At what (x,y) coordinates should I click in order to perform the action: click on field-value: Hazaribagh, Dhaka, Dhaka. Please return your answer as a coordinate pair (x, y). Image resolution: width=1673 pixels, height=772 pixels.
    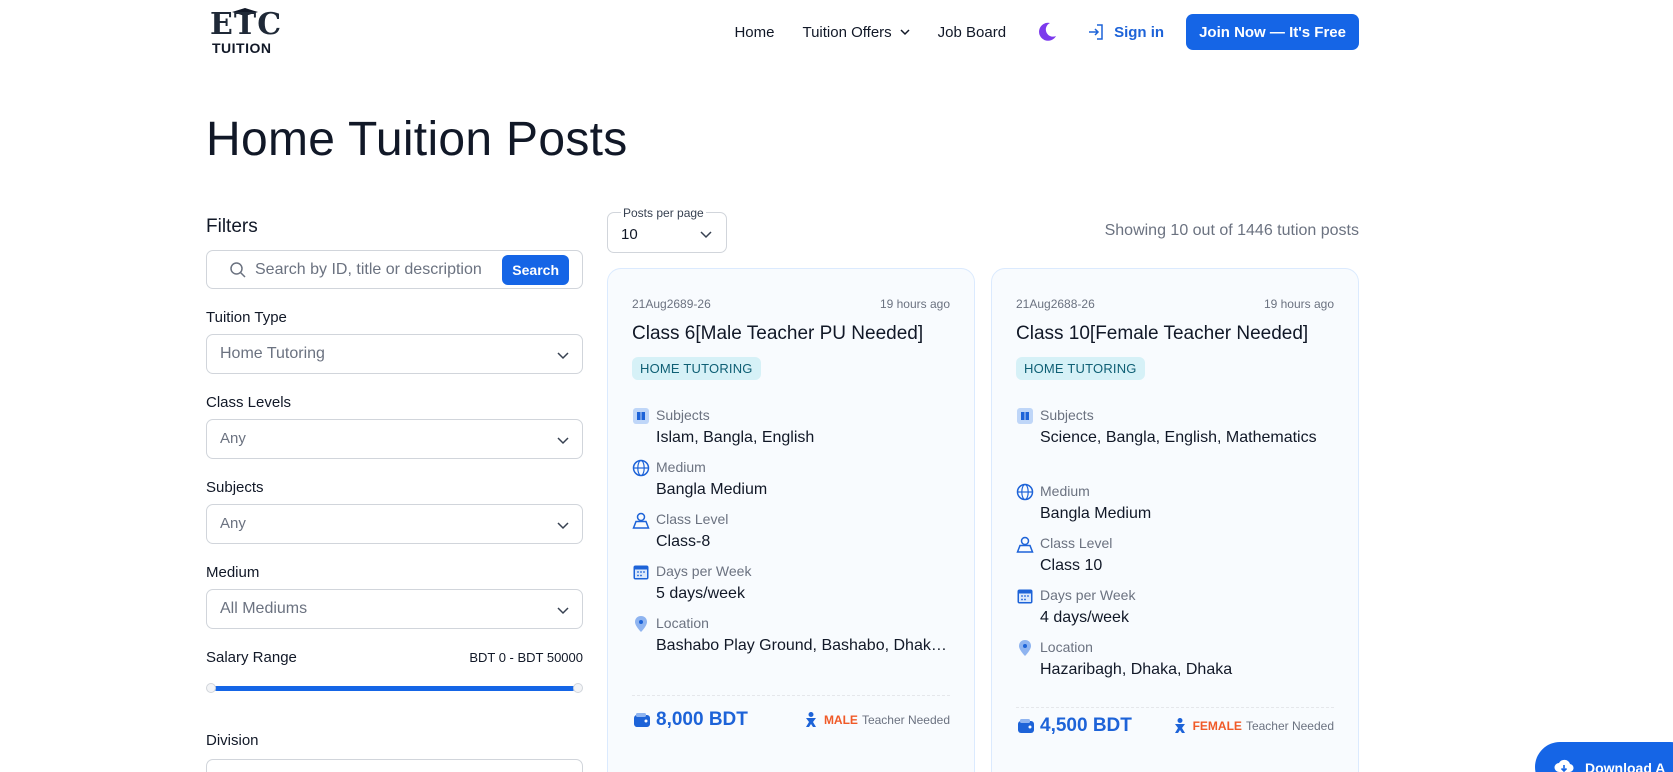
    Looking at the image, I should click on (1136, 669).